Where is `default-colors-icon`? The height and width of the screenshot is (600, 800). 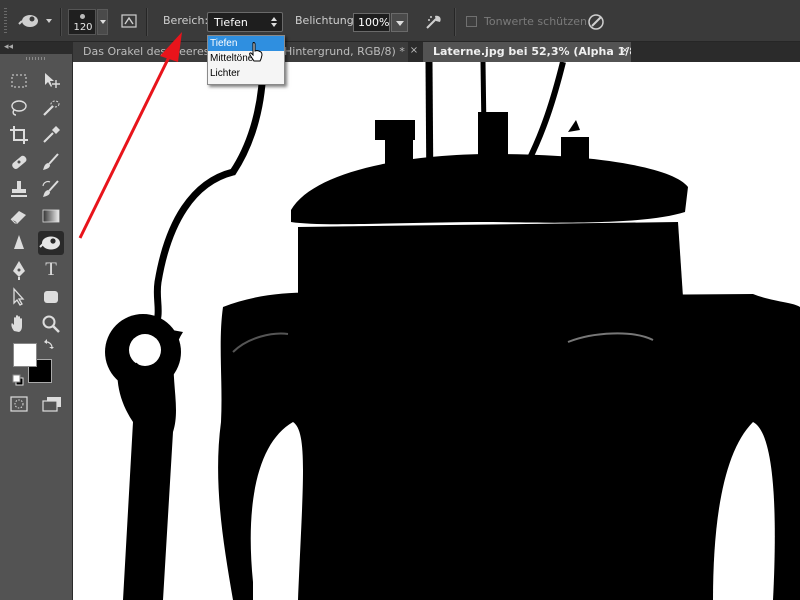
default-colors-icon is located at coordinates (18, 380).